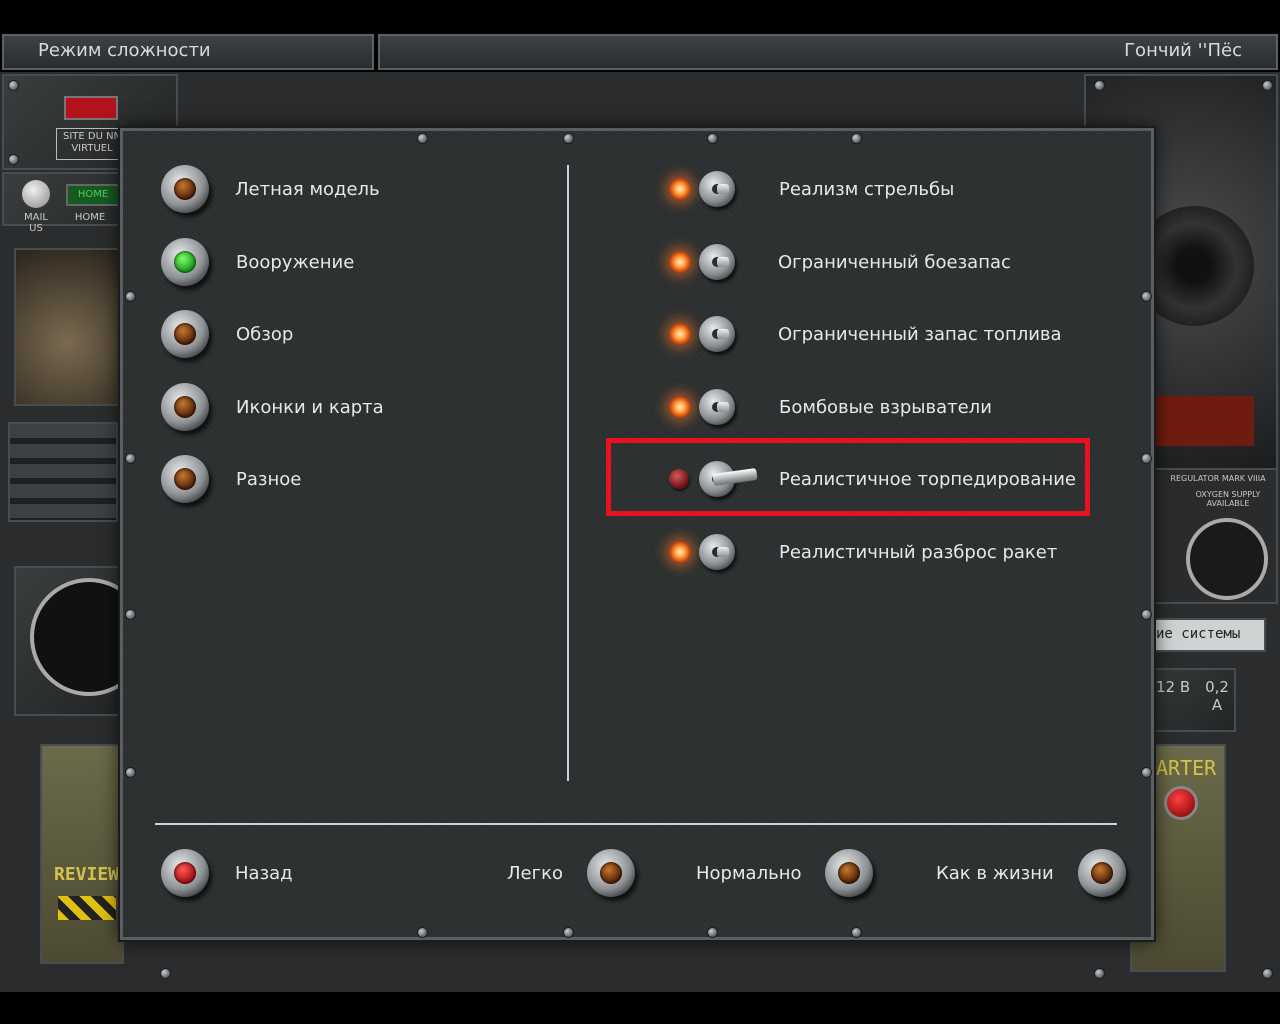  I want to click on coil-element, so click(1204, 421).